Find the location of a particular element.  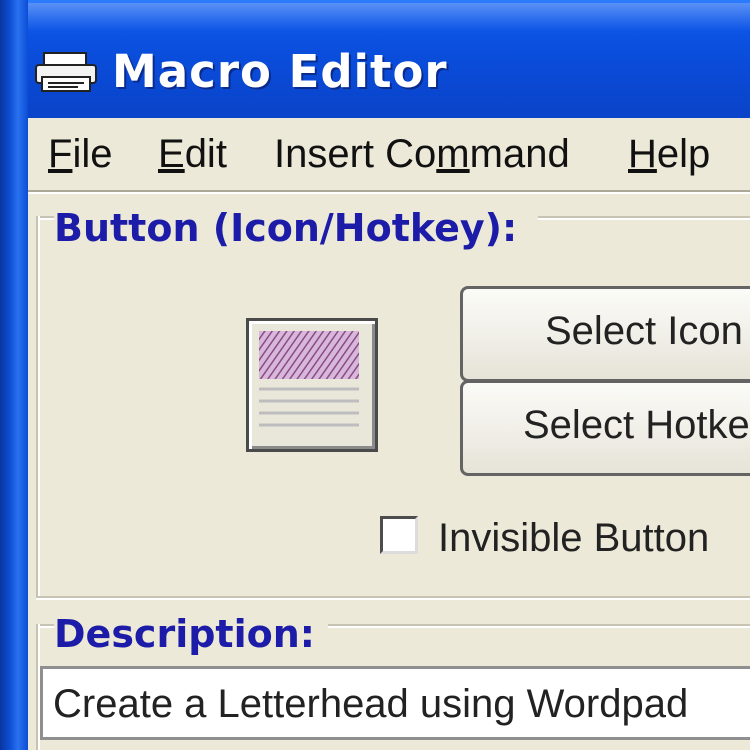

window-left-border is located at coordinates (14, 375).